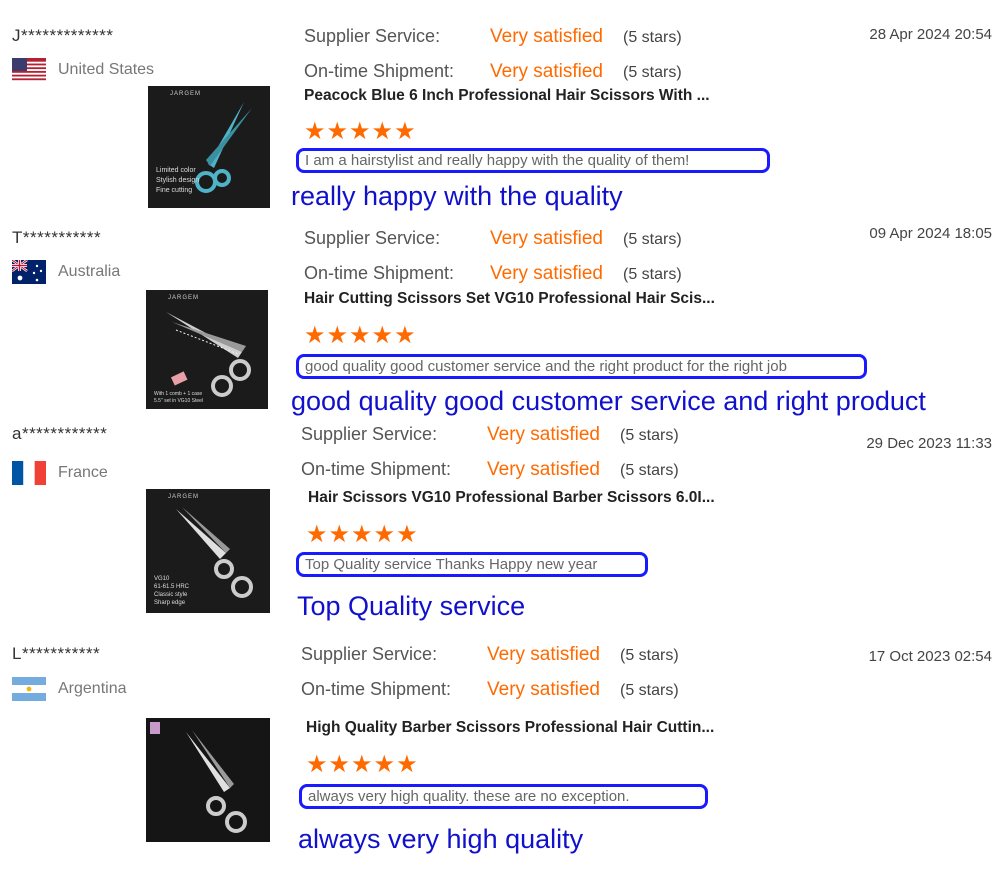 The image size is (1000, 883). I want to click on reviewer-name: T***********, so click(57, 237).